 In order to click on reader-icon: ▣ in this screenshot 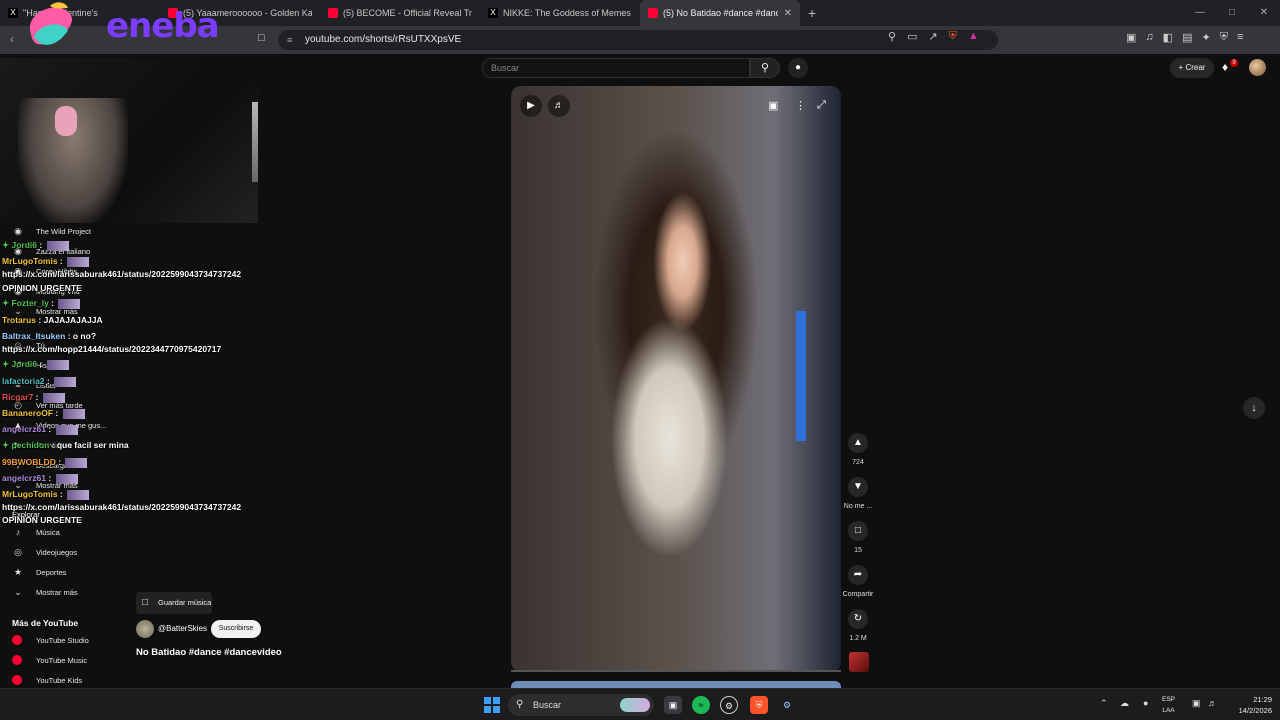, I will do `click(1131, 37)`.